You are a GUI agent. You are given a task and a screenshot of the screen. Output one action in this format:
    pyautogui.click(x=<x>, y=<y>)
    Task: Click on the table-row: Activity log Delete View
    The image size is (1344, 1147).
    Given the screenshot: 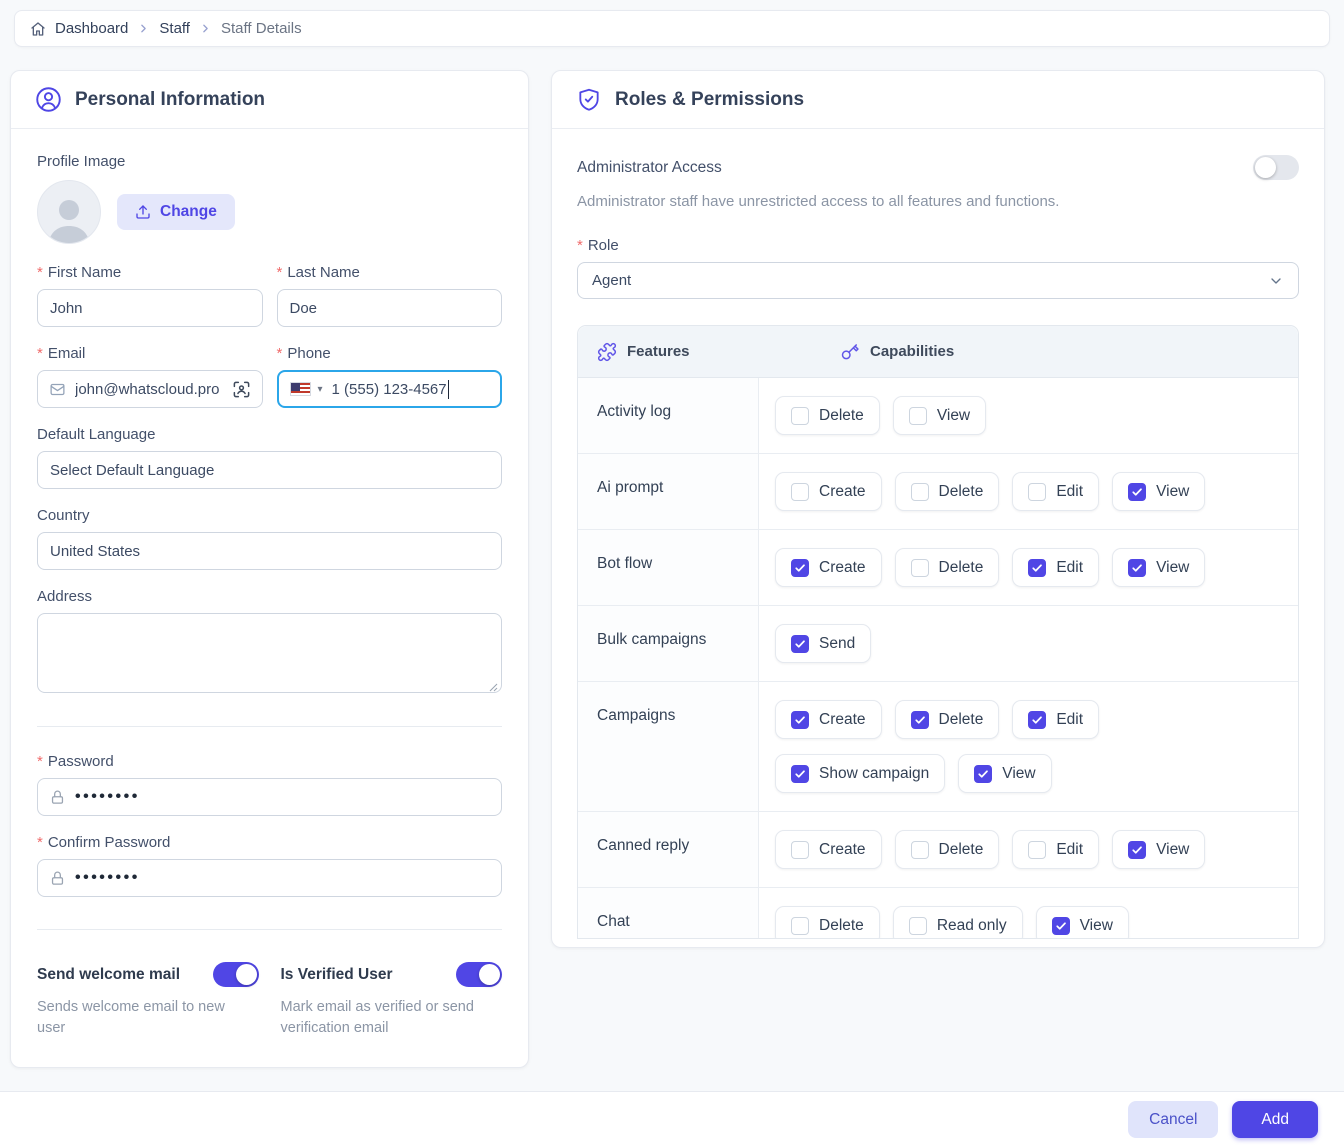 What is the action you would take?
    pyautogui.click(x=938, y=416)
    